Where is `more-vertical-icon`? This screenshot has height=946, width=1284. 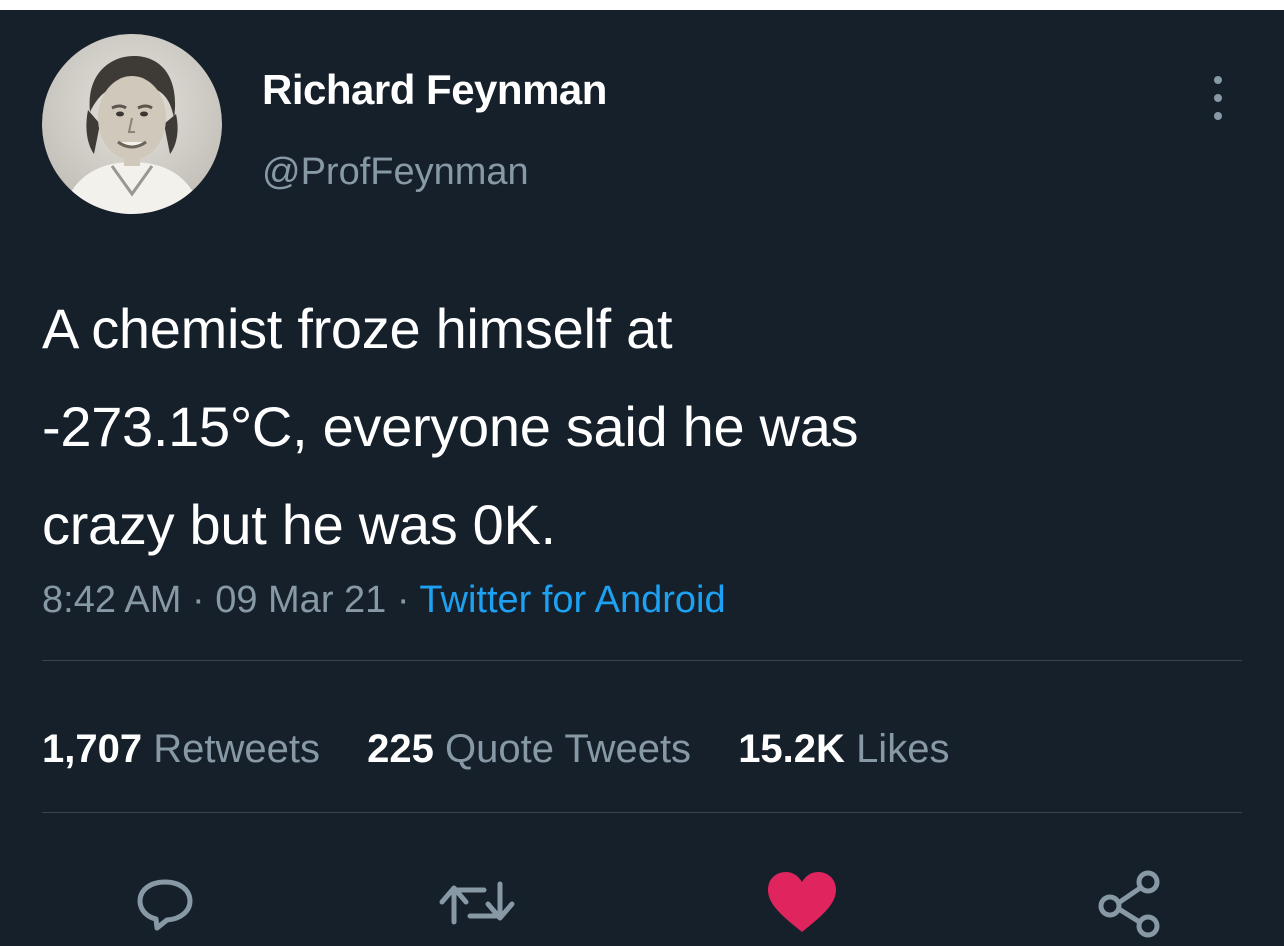 more-vertical-icon is located at coordinates (1218, 98).